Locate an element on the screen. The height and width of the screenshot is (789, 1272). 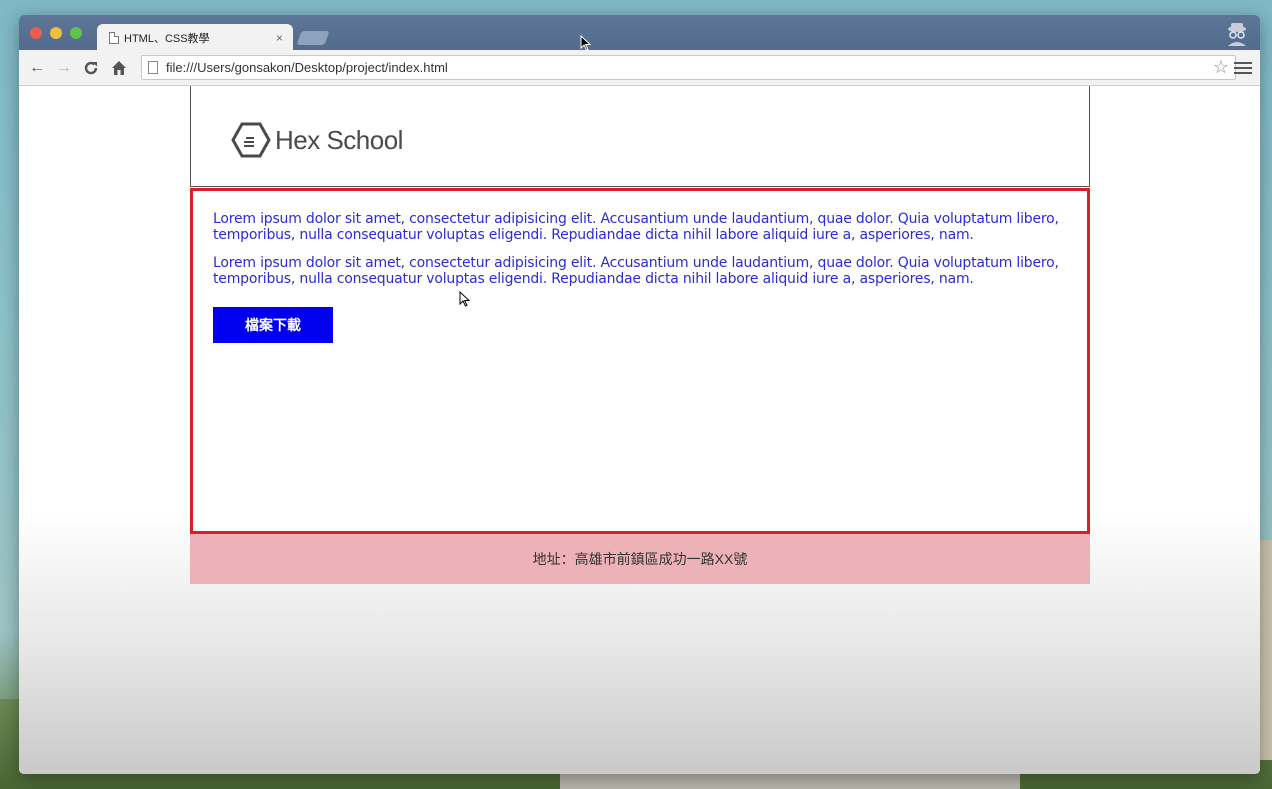
home-icon is located at coordinates (119, 68).